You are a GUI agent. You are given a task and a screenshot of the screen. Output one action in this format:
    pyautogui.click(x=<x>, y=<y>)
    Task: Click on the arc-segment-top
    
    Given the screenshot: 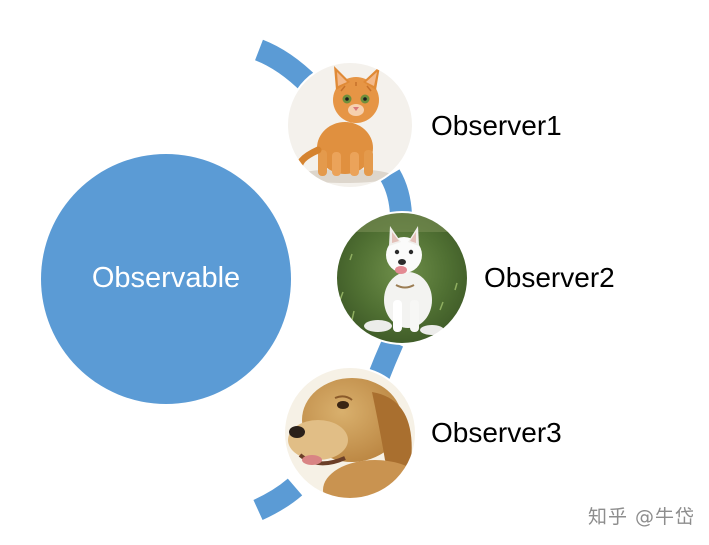 What is the action you would take?
    pyautogui.click(x=286, y=66)
    